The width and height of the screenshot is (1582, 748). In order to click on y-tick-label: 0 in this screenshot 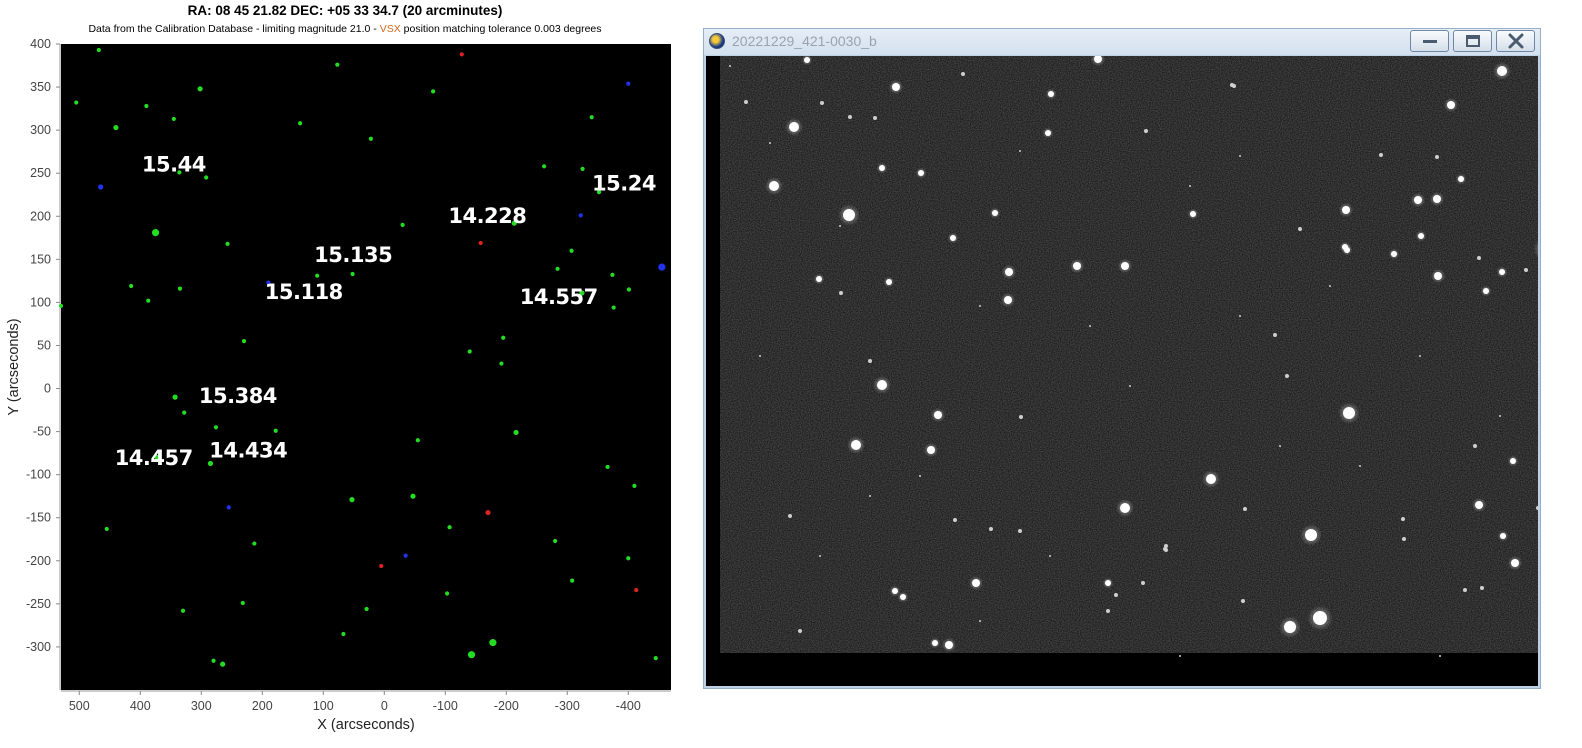, I will do `click(47, 389)`.